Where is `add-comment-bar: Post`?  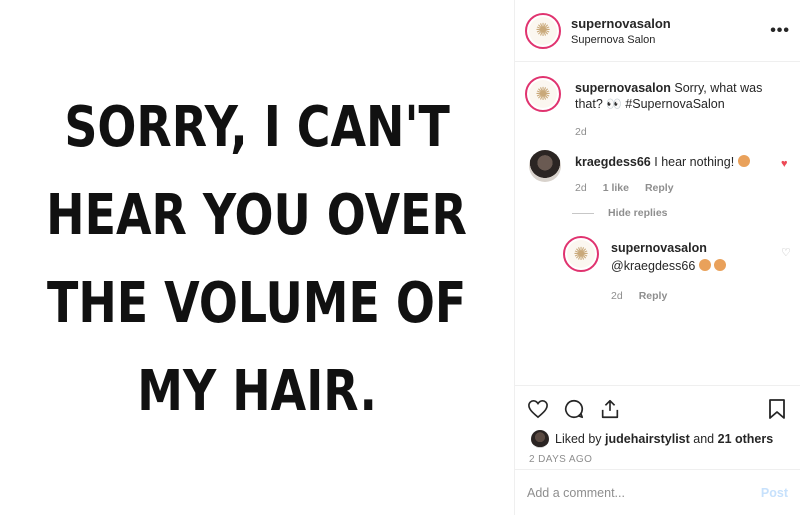 add-comment-bar: Post is located at coordinates (657, 492).